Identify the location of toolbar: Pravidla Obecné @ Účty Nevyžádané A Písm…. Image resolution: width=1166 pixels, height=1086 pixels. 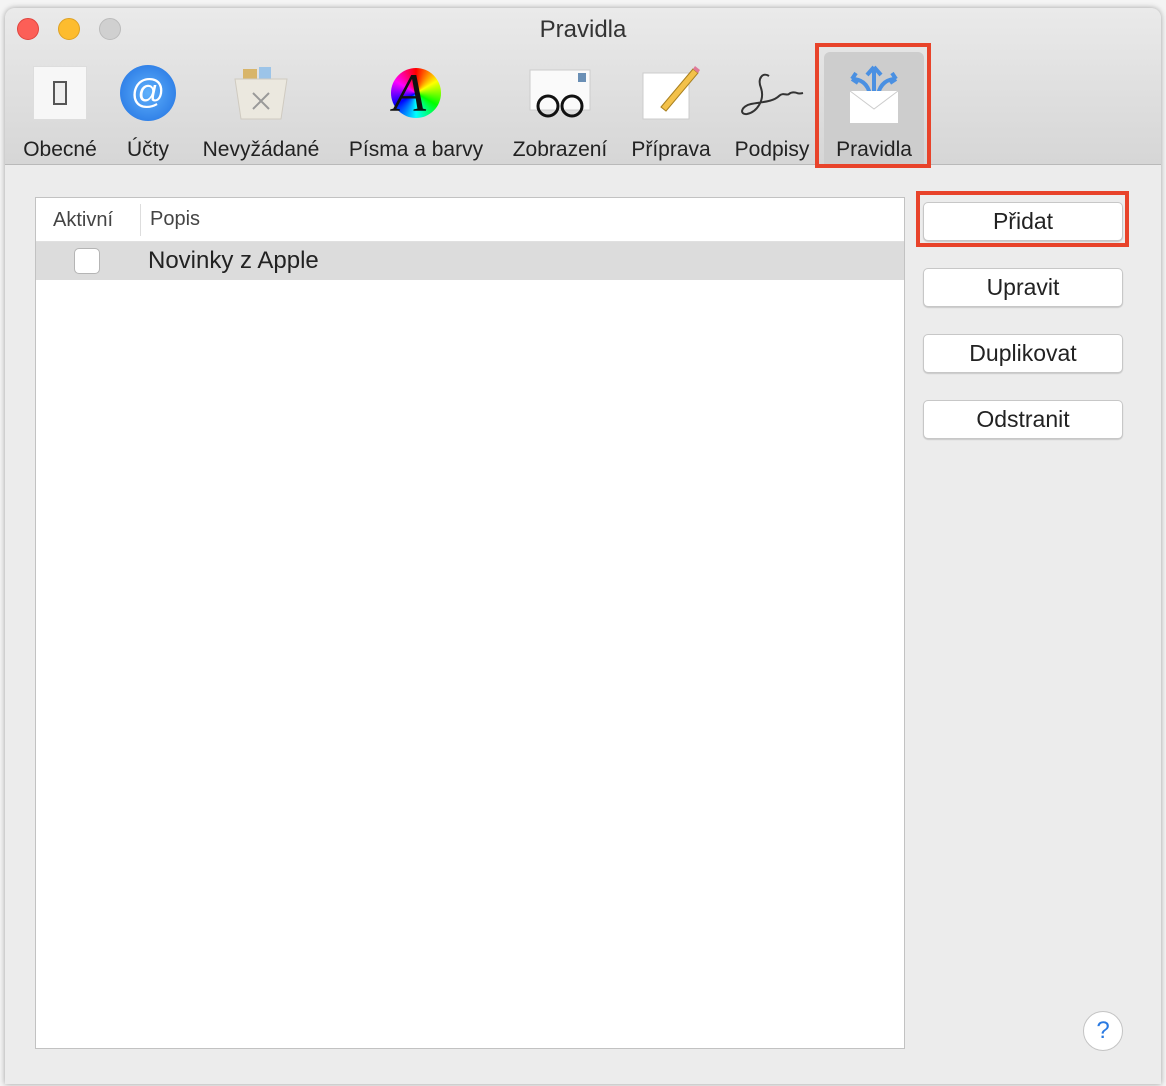
(583, 88).